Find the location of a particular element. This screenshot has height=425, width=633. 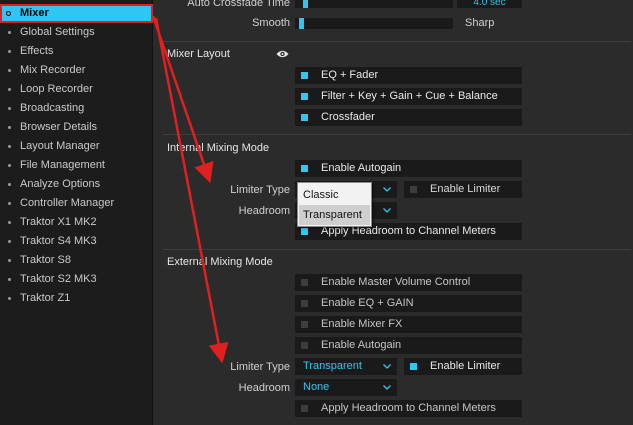

sidebar-item-mix-recorder: Mix Recorder is located at coordinates (76, 70).